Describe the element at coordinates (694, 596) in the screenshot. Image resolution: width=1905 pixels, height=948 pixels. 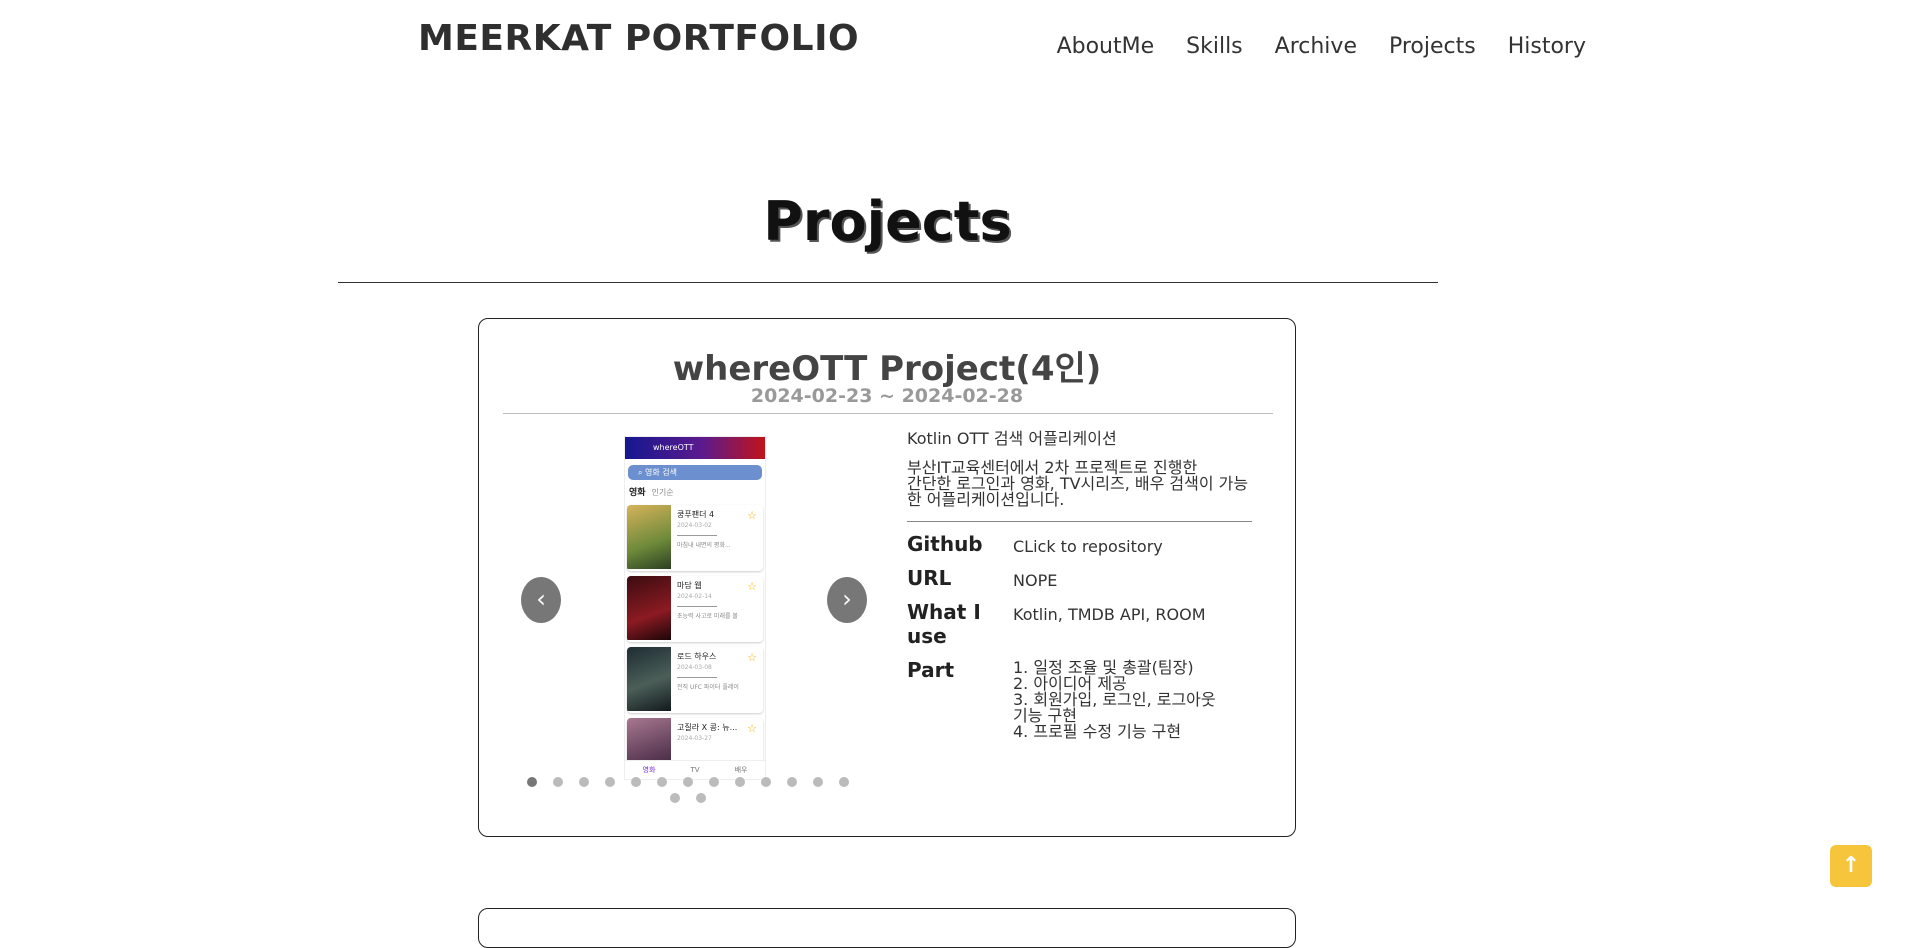
I see `movie-date: 2024-02-14` at that location.